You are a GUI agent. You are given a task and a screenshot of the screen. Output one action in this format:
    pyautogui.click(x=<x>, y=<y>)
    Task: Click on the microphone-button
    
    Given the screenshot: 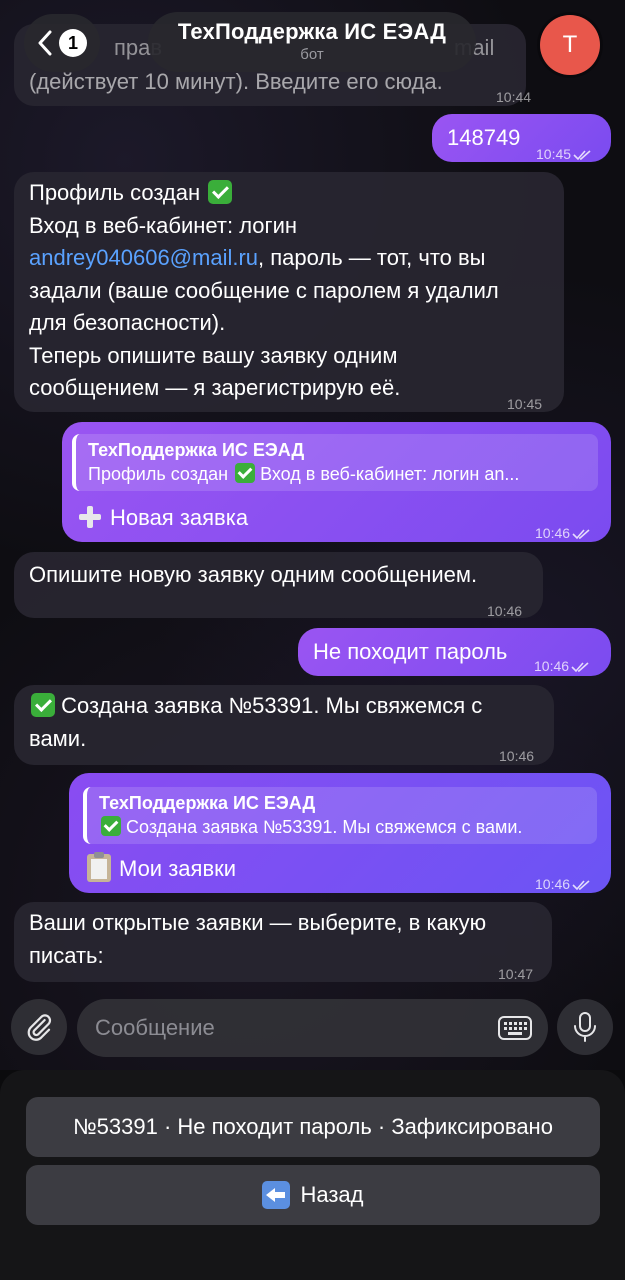 What is the action you would take?
    pyautogui.click(x=585, y=1027)
    